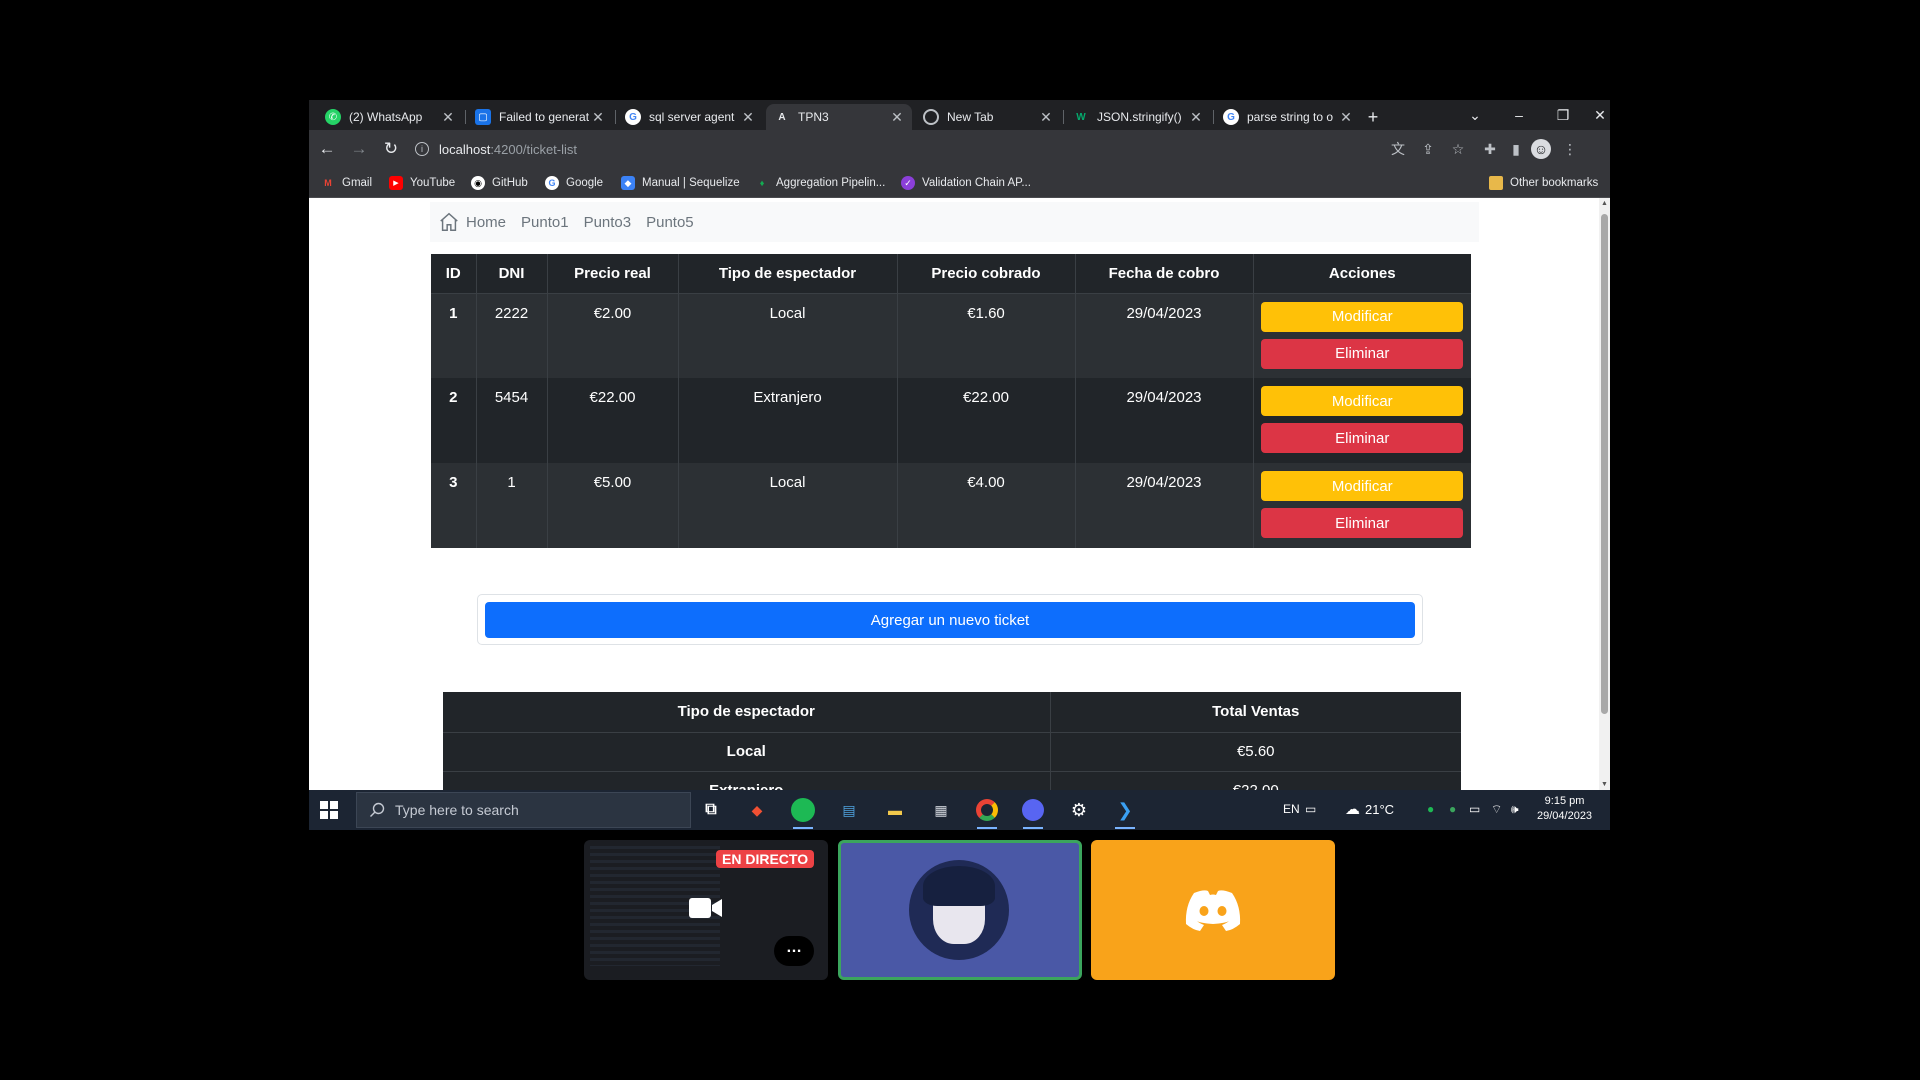 The width and height of the screenshot is (1920, 1080). Describe the element at coordinates (1373, 117) in the screenshot. I see `new-tab-button: +` at that location.